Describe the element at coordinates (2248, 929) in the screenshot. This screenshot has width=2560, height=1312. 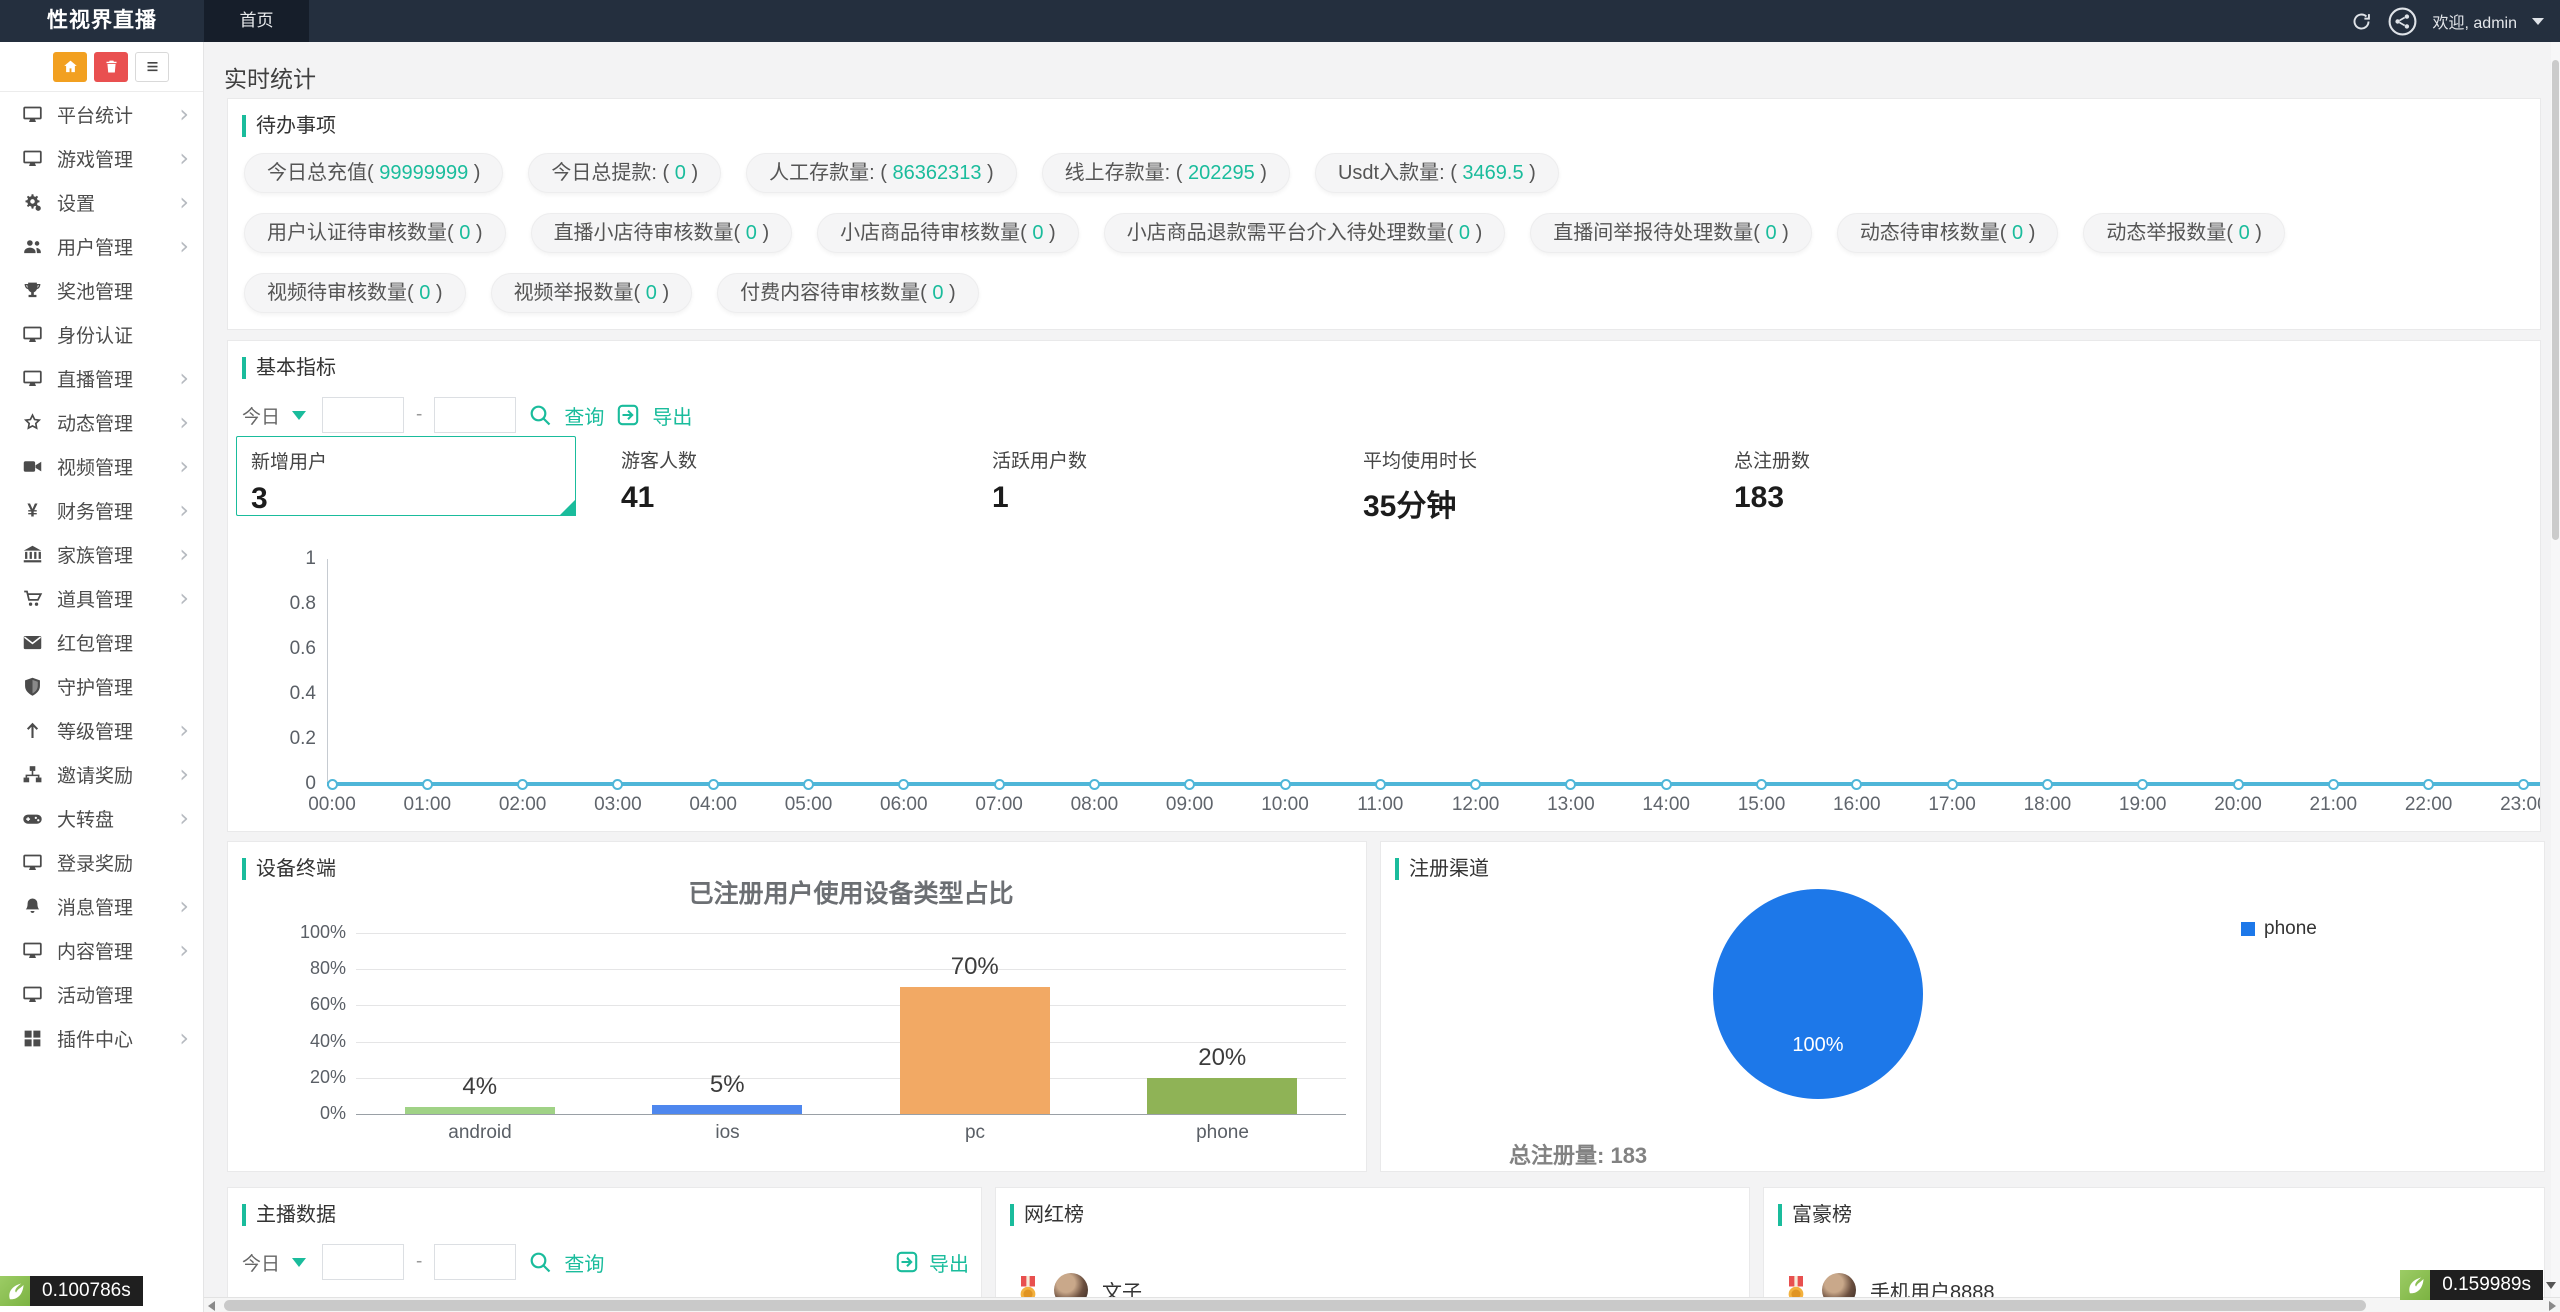
I see `legend-swatch` at that location.